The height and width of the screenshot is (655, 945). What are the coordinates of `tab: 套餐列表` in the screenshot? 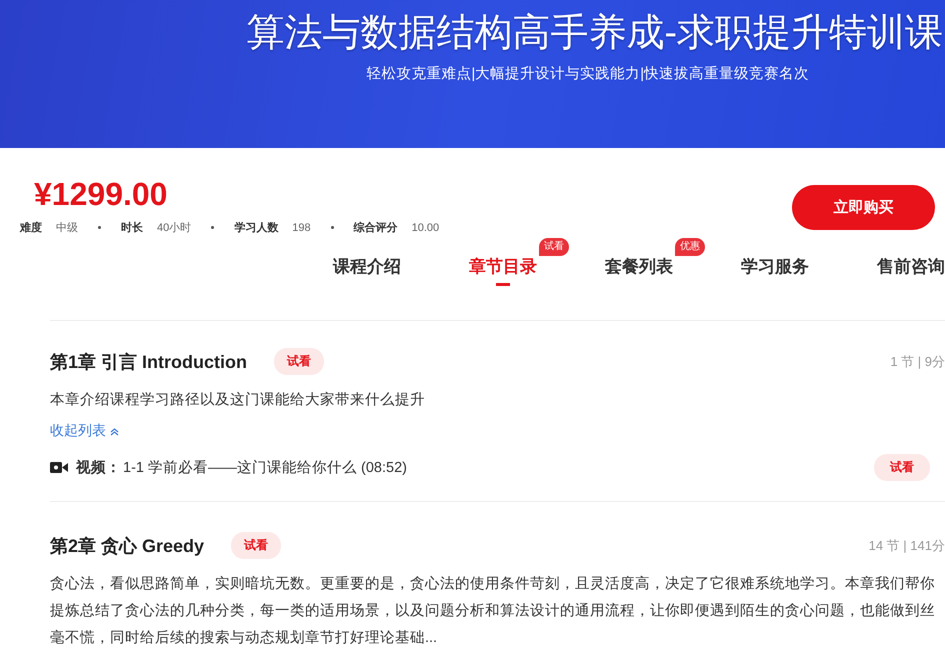 It's located at (639, 271).